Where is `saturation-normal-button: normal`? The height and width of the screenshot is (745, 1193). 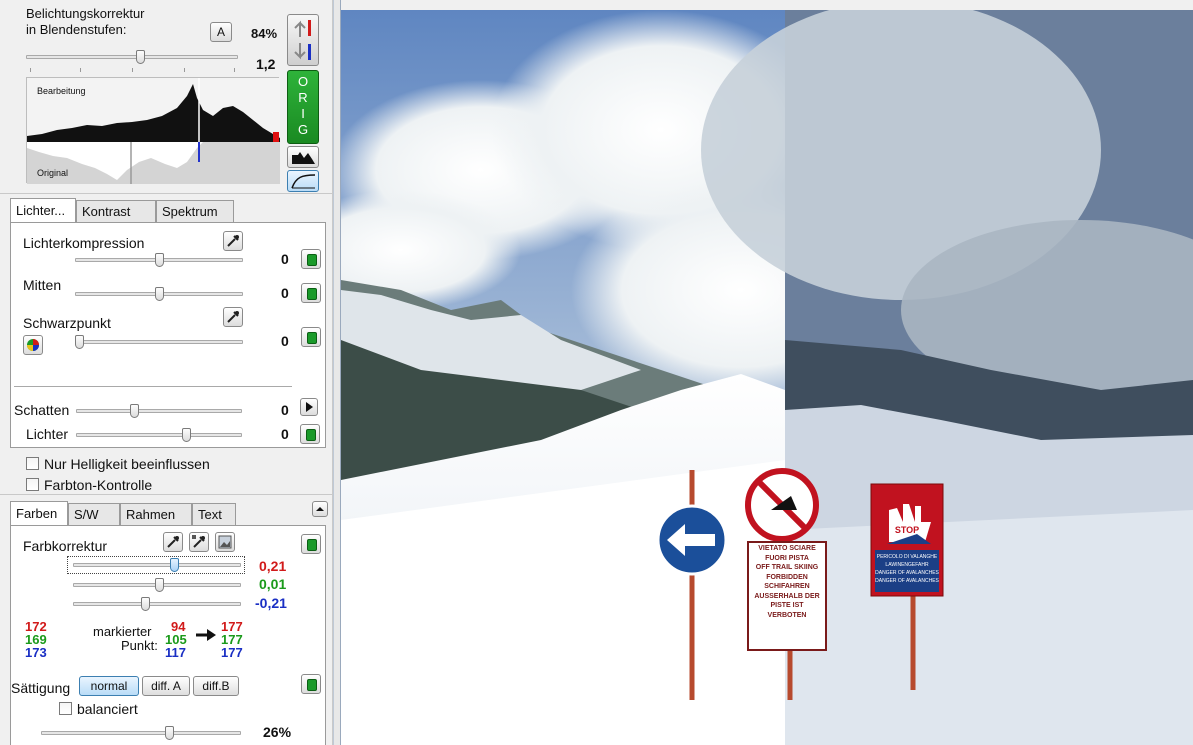 saturation-normal-button: normal is located at coordinates (109, 686).